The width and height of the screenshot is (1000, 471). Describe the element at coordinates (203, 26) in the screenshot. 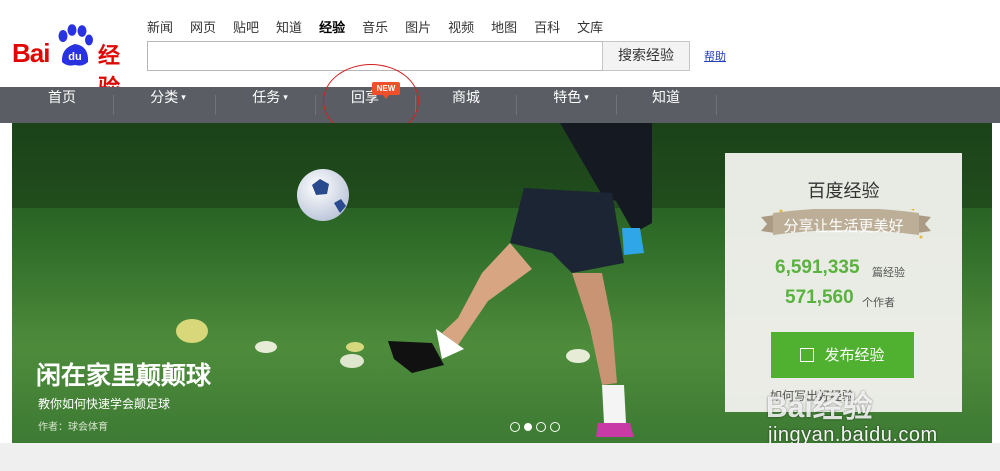

I see `top-nav-item-web: 网页` at that location.